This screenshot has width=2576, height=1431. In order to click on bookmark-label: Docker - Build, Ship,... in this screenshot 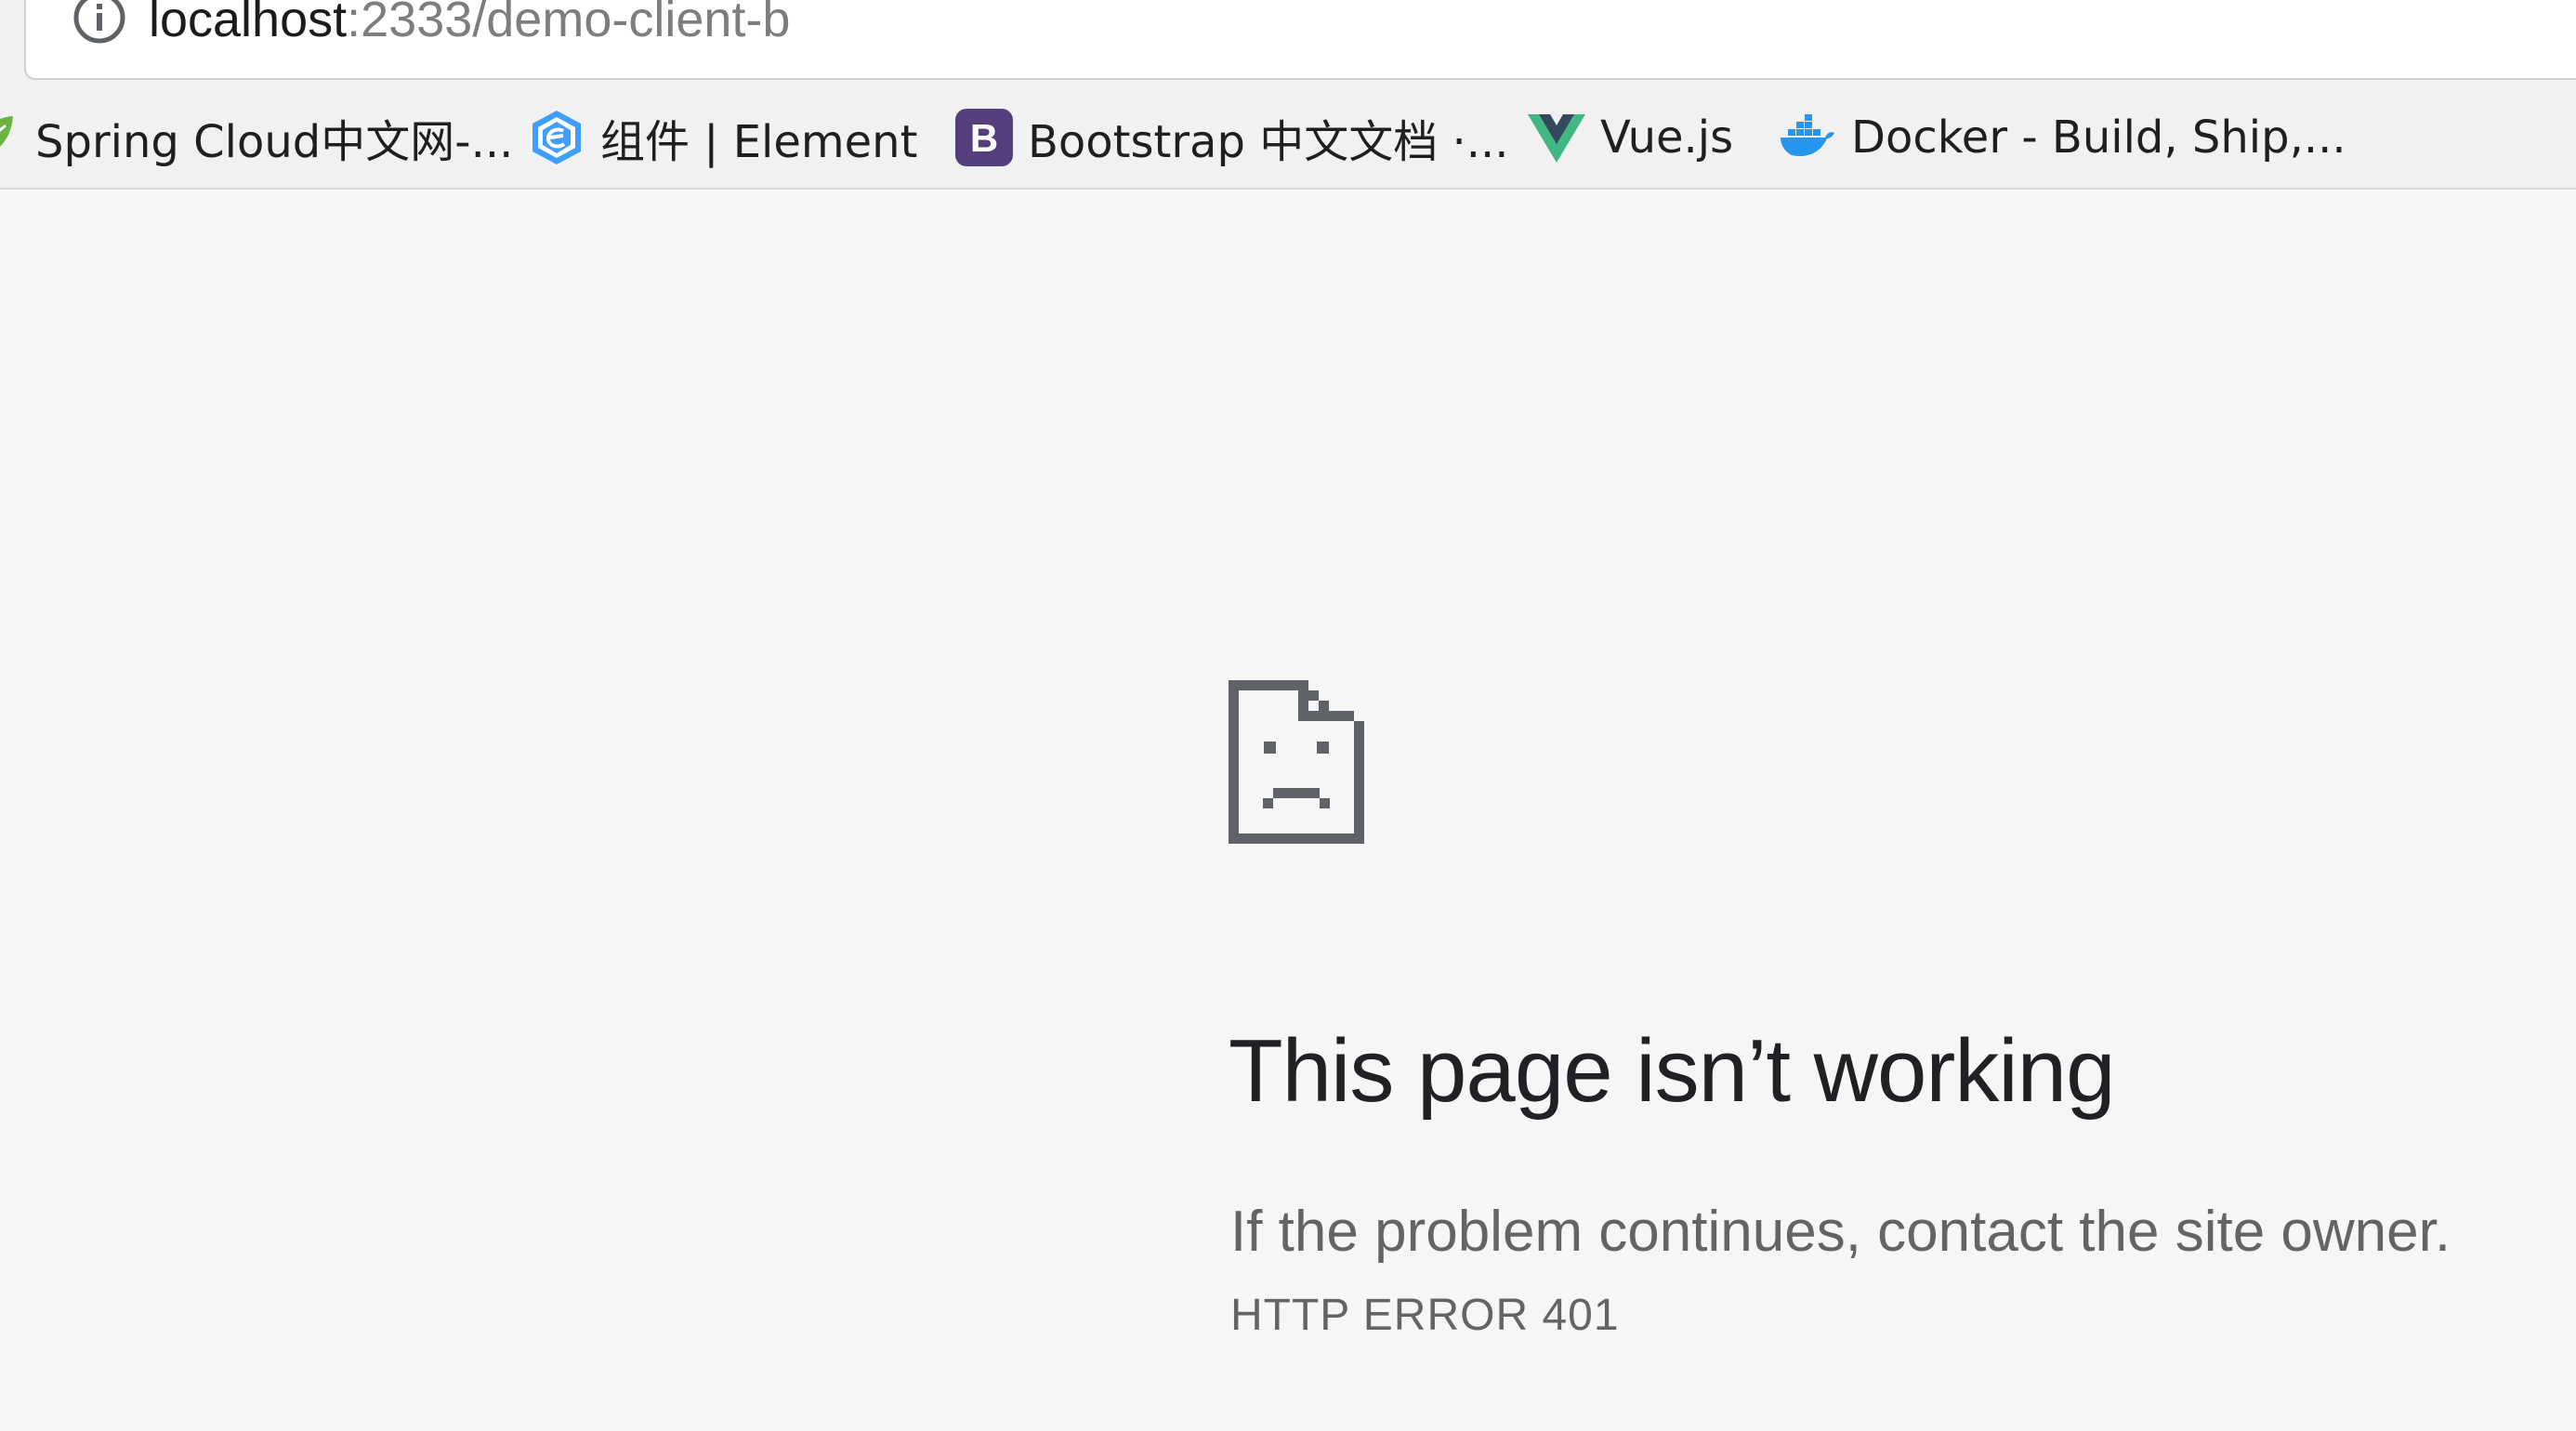, I will do `click(2098, 138)`.